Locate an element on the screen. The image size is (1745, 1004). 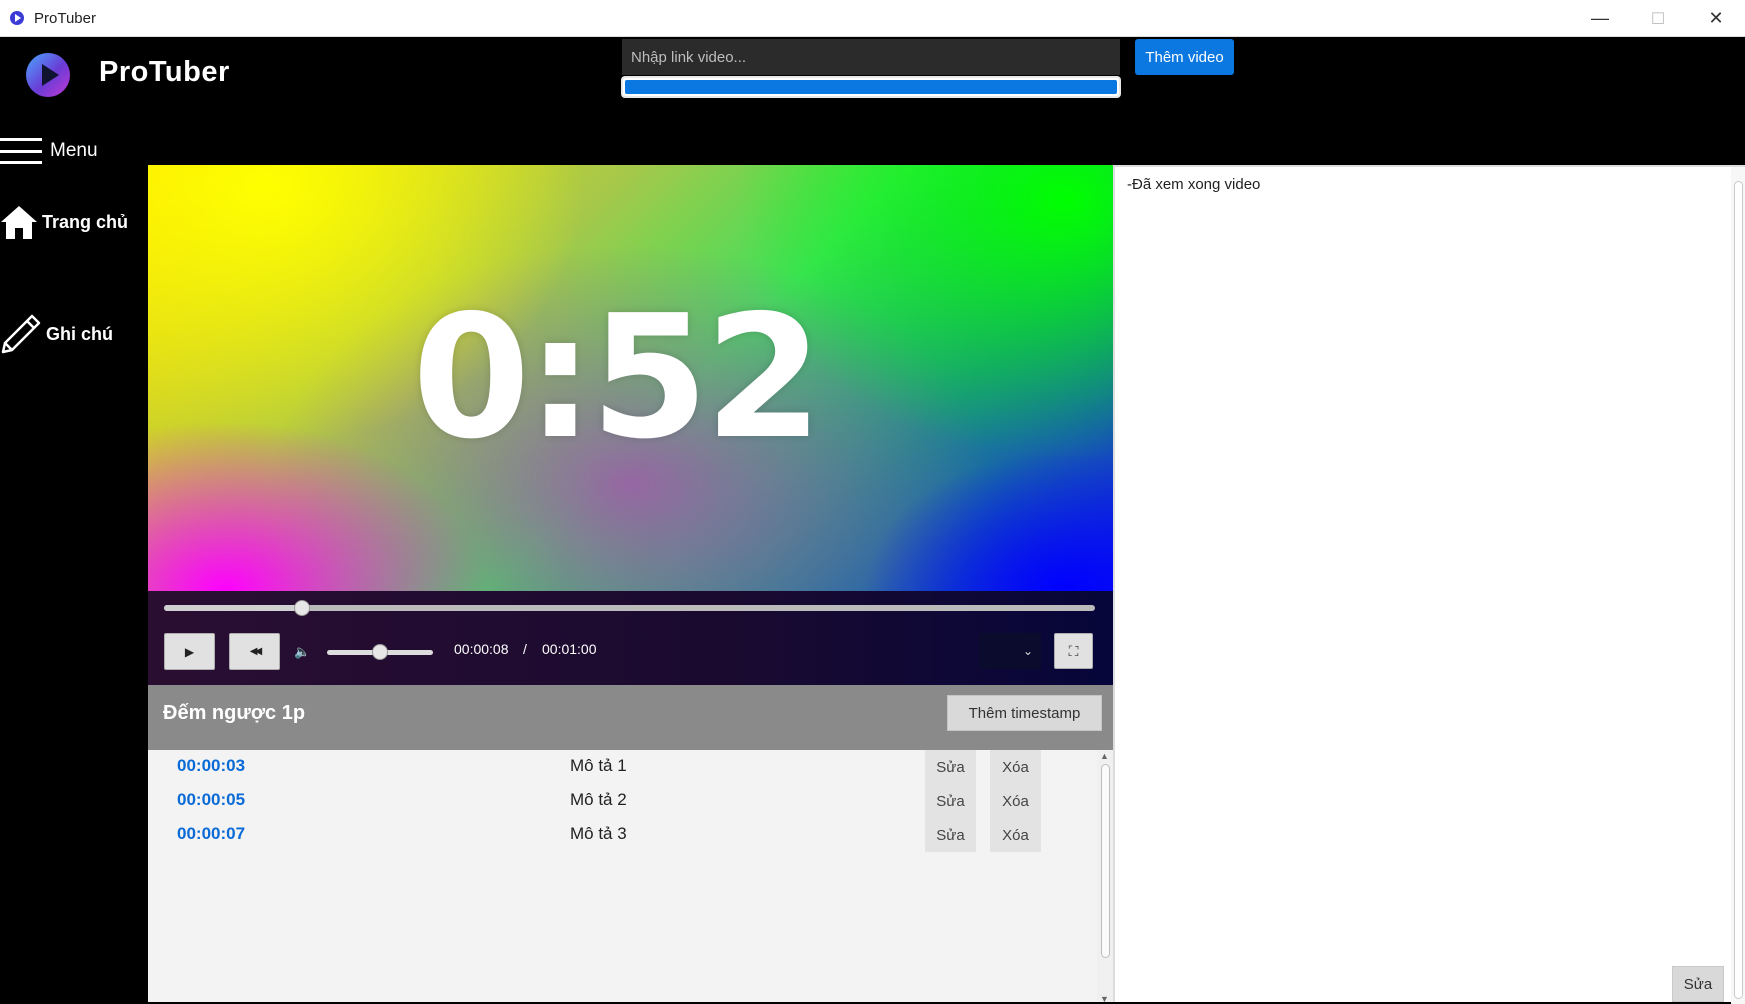
volume-slider is located at coordinates (380, 652).